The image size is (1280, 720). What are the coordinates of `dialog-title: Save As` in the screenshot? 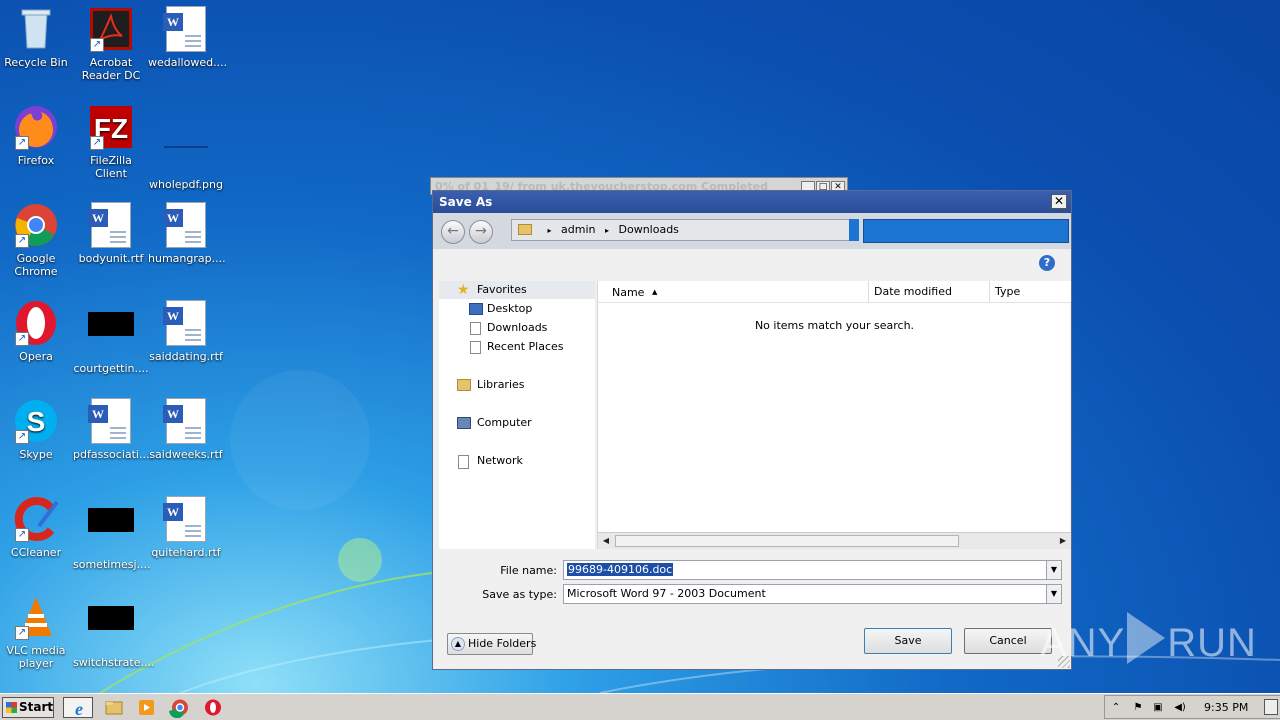 It's located at (466, 202).